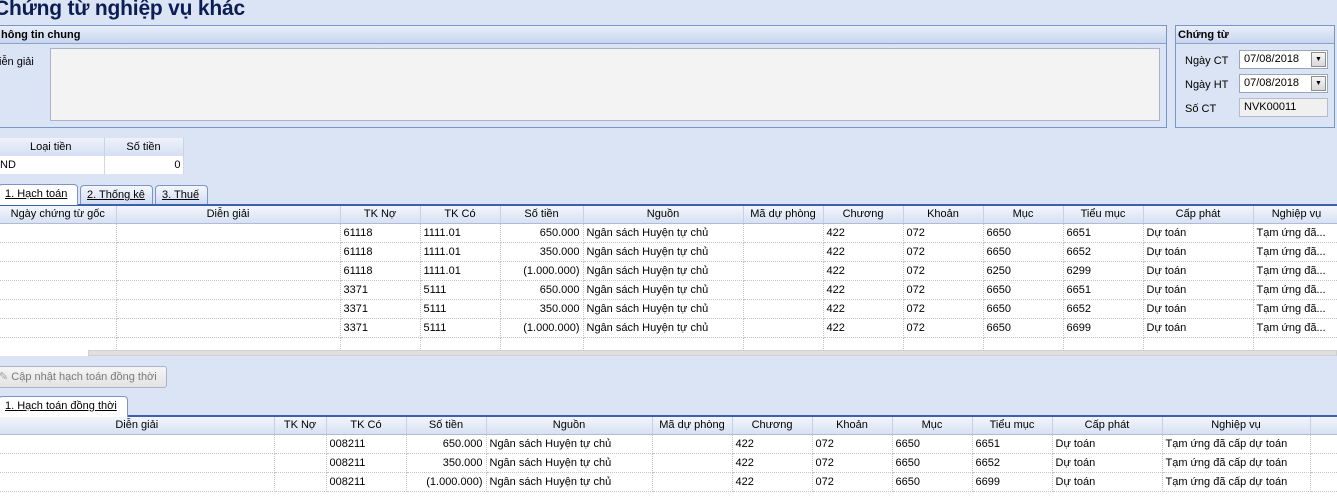 Image resolution: width=1337 pixels, height=498 pixels. What do you see at coordinates (1236, 426) in the screenshot?
I see `grid2-col-header: Nghiệp vụ` at bounding box center [1236, 426].